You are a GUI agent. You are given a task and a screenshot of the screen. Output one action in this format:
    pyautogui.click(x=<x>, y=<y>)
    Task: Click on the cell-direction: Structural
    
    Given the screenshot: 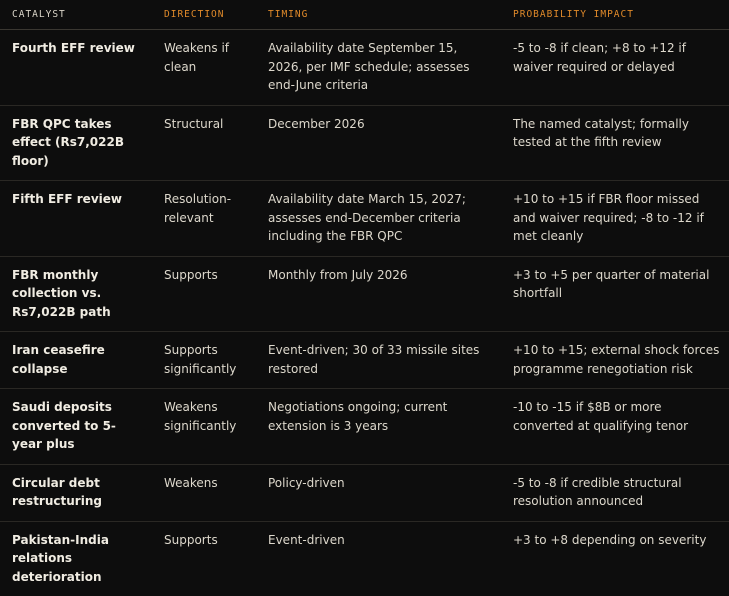 What is the action you would take?
    pyautogui.click(x=204, y=143)
    